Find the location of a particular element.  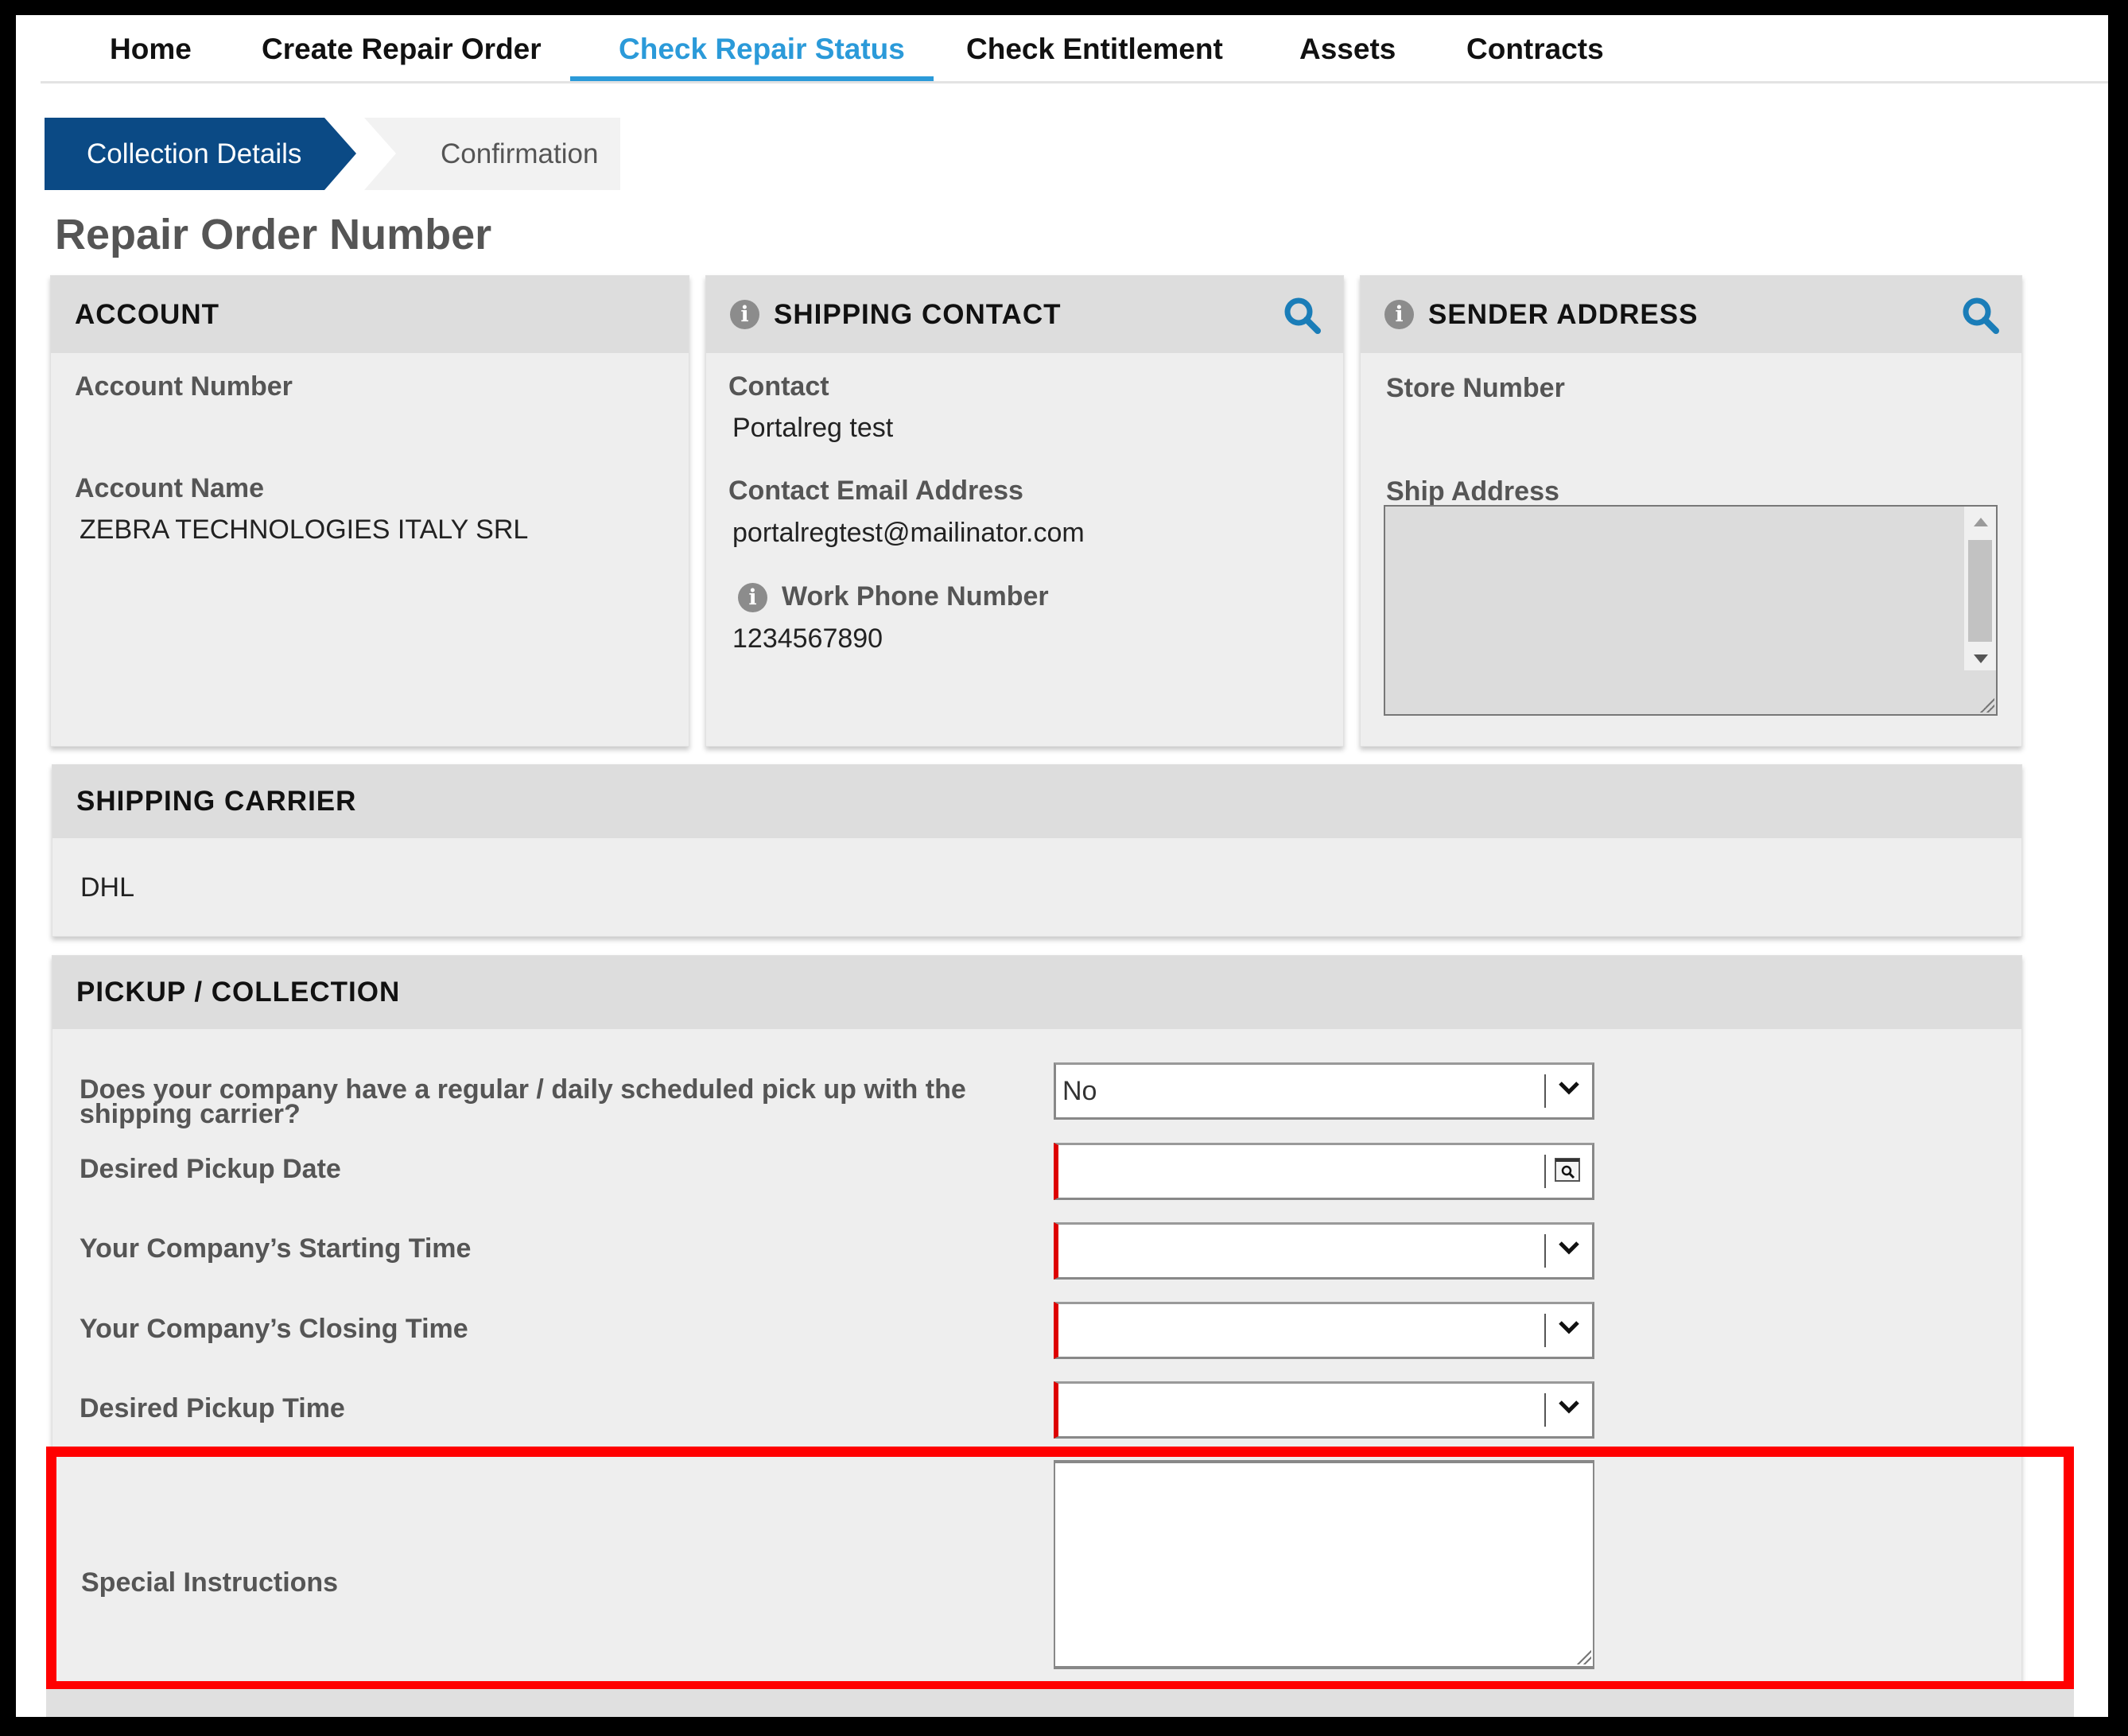

scrollbar-thumb is located at coordinates (1980, 591).